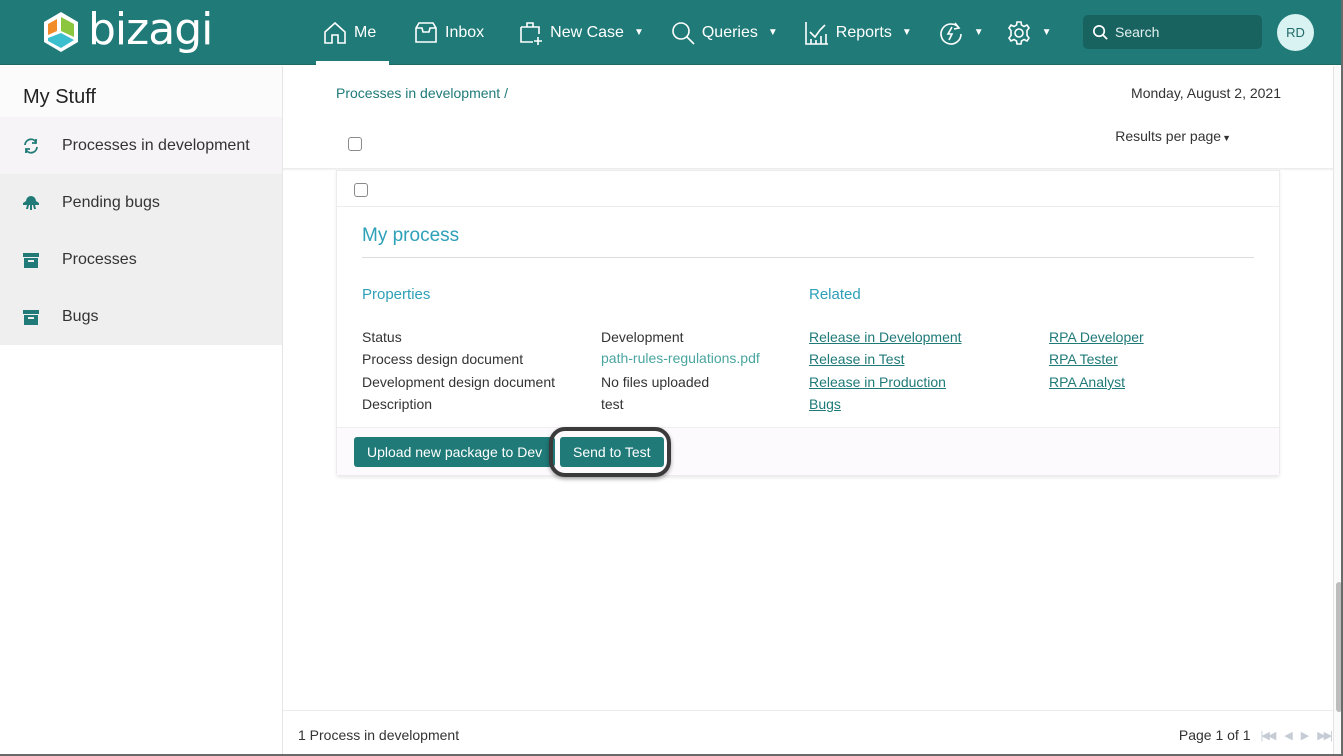 The width and height of the screenshot is (1343, 756). Describe the element at coordinates (1087, 382) in the screenshot. I see `related-link-rpa-analyst: RPA Analyst` at that location.